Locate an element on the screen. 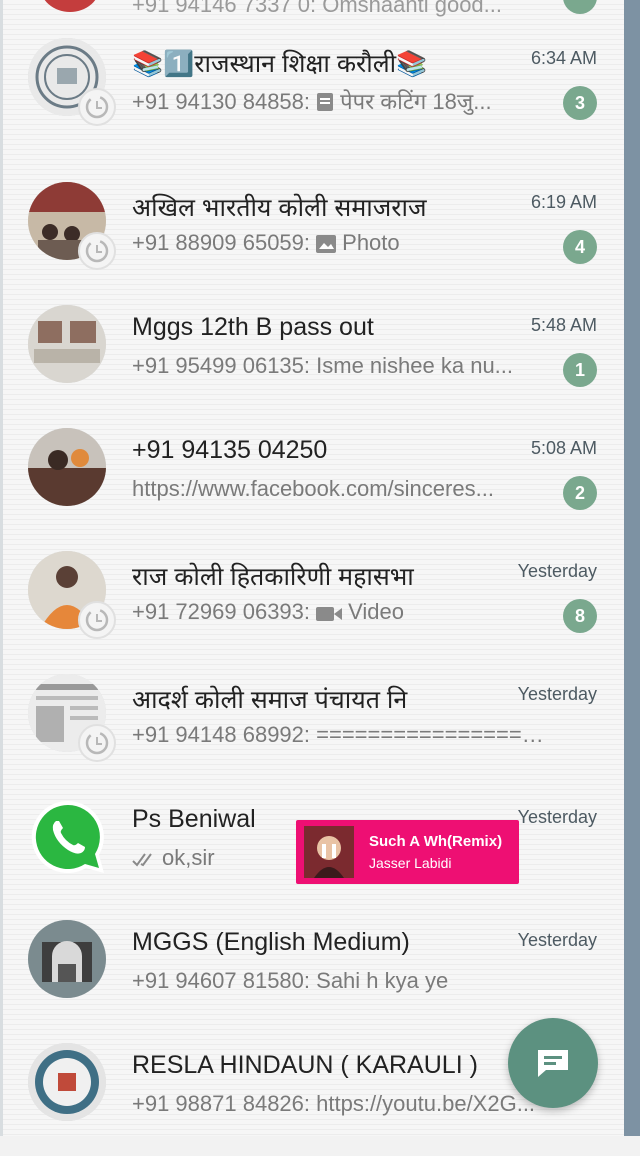 The image size is (640, 1156). chat-name: आदर्श कोली समाज पंचायत नि is located at coordinates (270, 700).